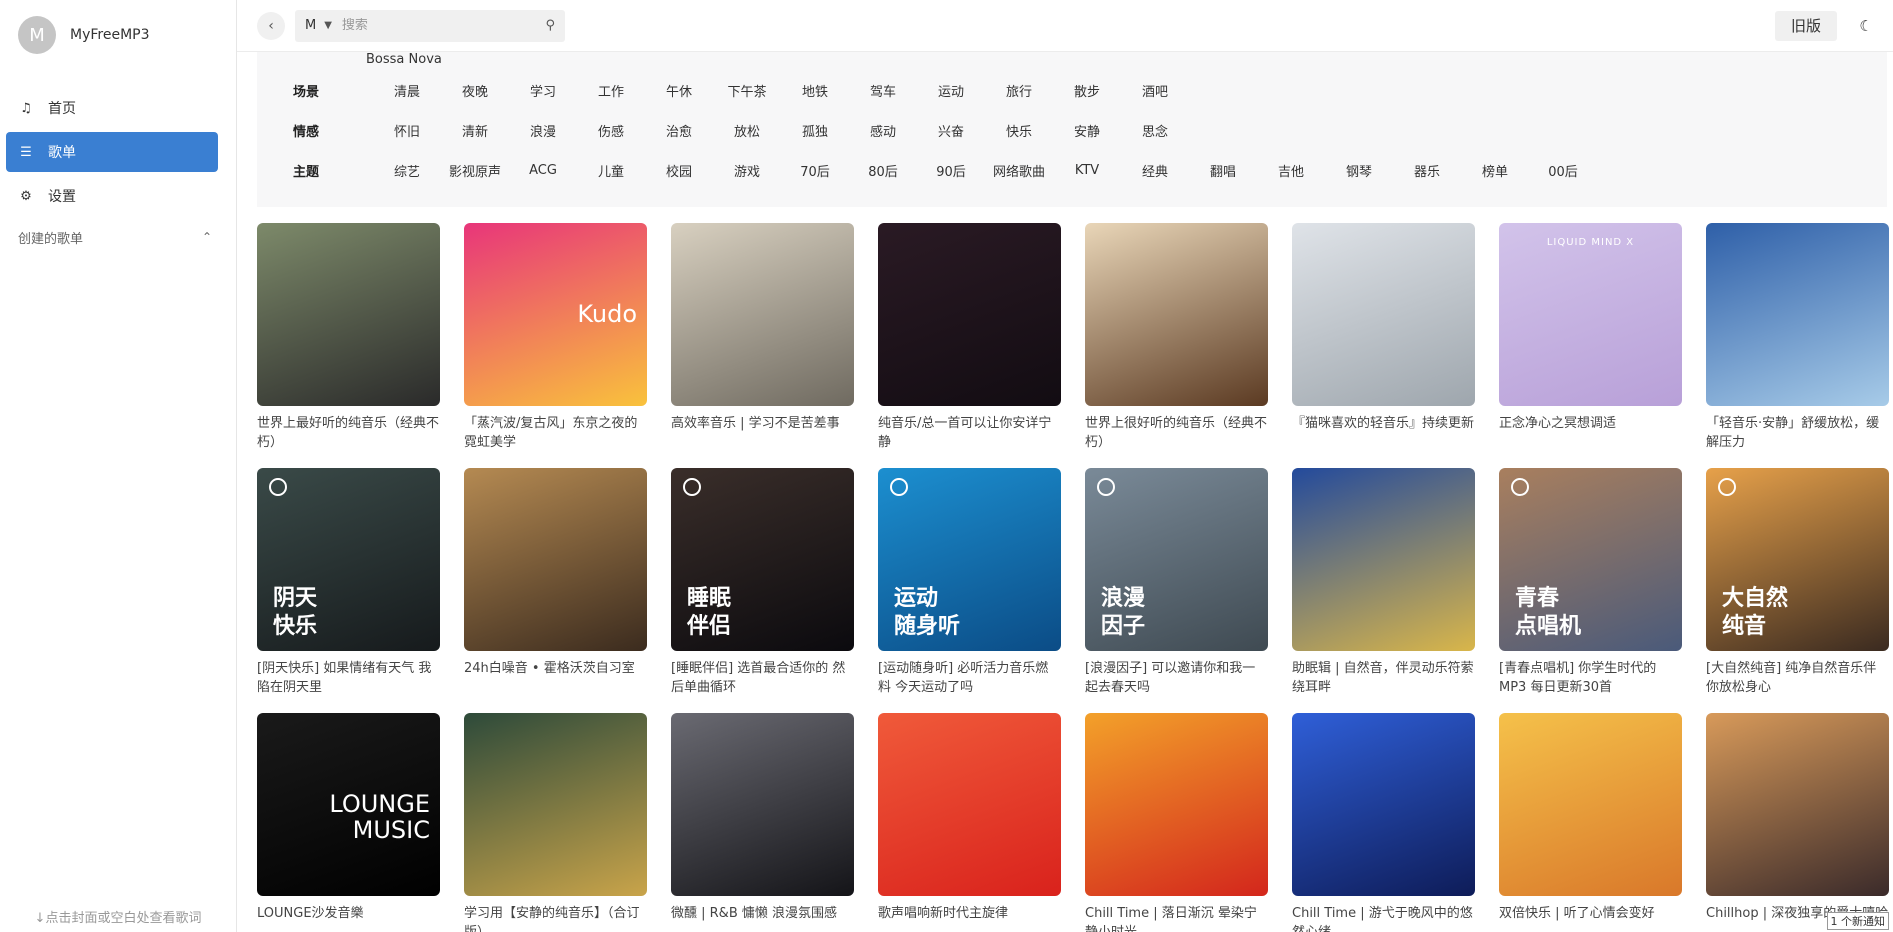 The width and height of the screenshot is (1893, 932). I want to click on filter-tag: 70后, so click(815, 170).